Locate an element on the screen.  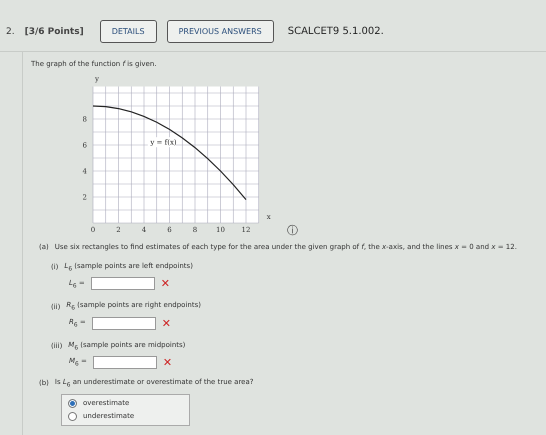
question-number: 2. is located at coordinates (10, 31).